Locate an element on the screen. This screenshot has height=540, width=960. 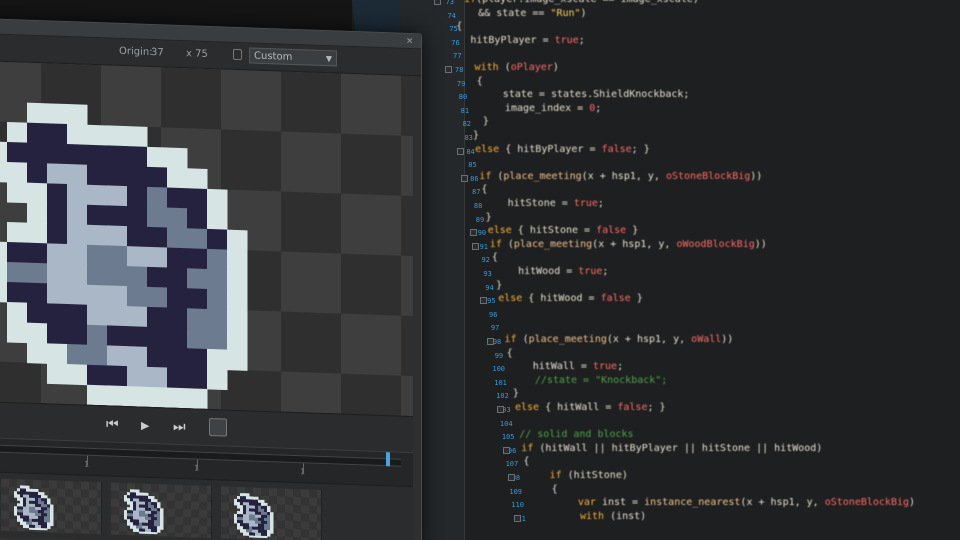
close-icon: × is located at coordinates (409, 41).